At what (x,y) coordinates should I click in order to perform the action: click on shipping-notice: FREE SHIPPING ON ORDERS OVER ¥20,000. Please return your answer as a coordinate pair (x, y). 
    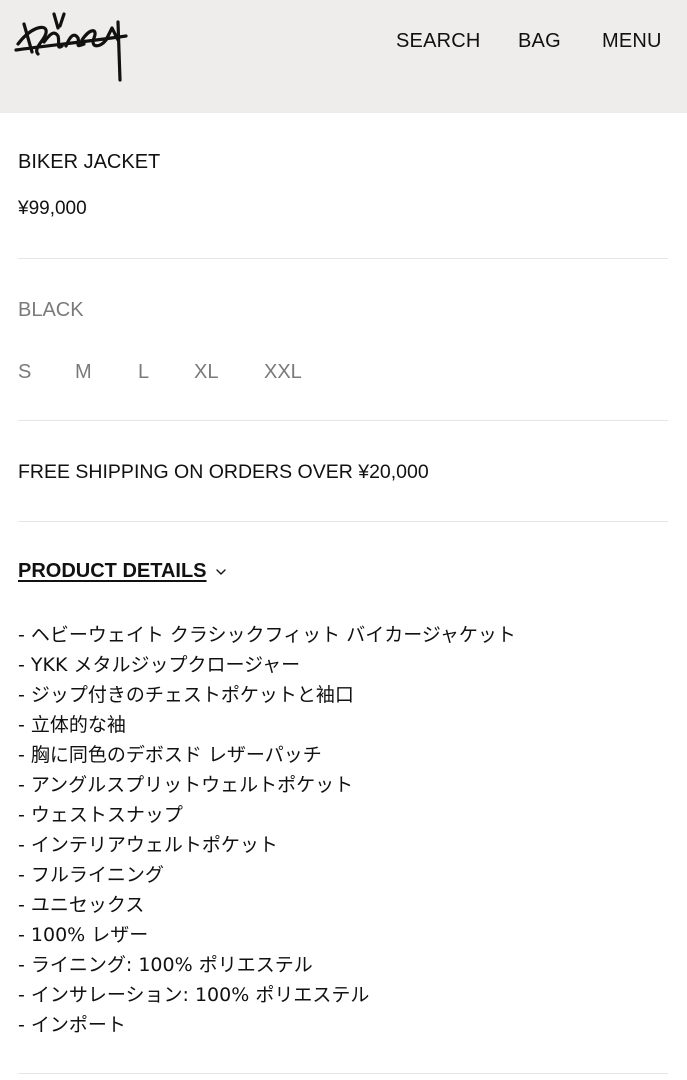
    Looking at the image, I should click on (223, 472).